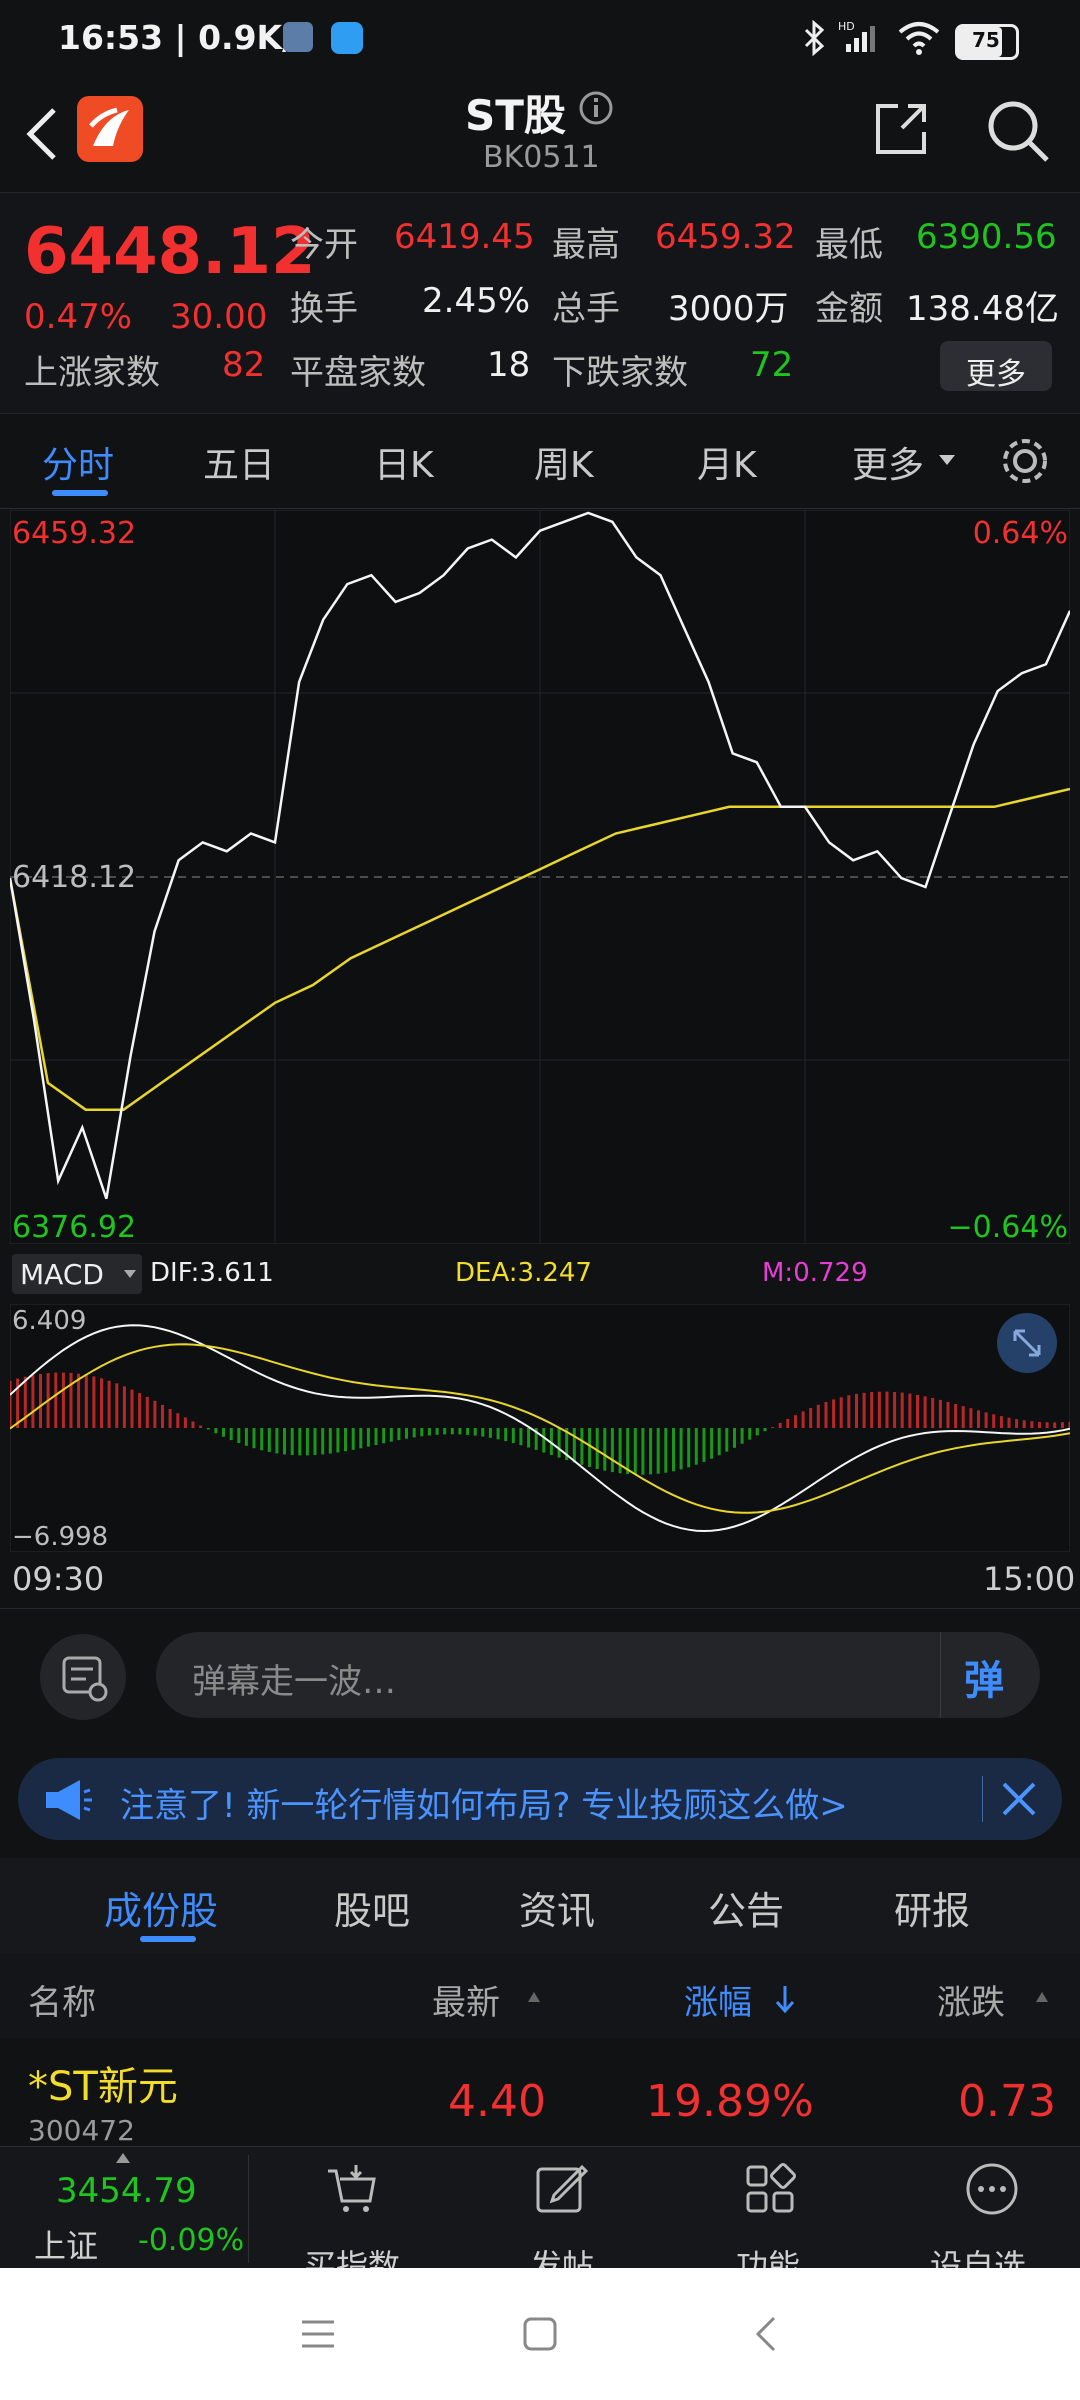  I want to click on volume-label: 总手, so click(586, 309).